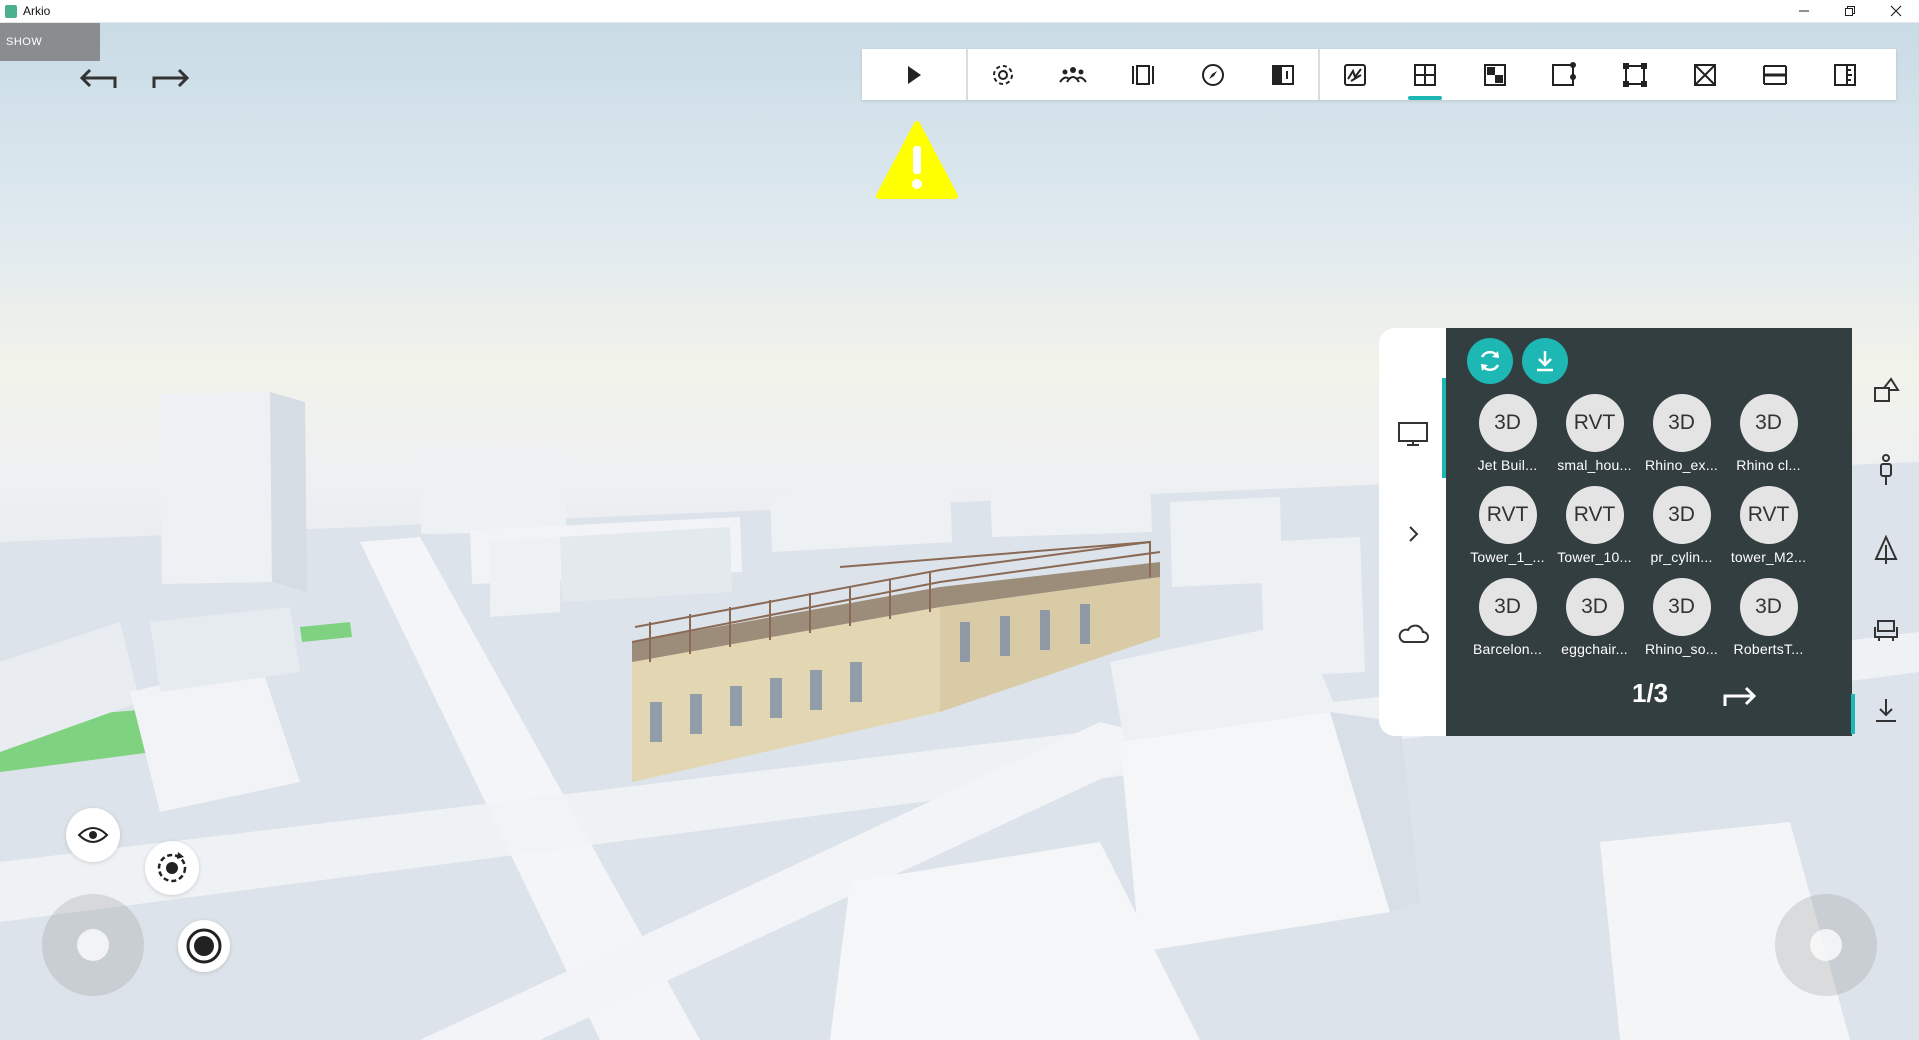 The height and width of the screenshot is (1040, 1919). I want to click on next-page-arrow-icon, so click(1741, 695).